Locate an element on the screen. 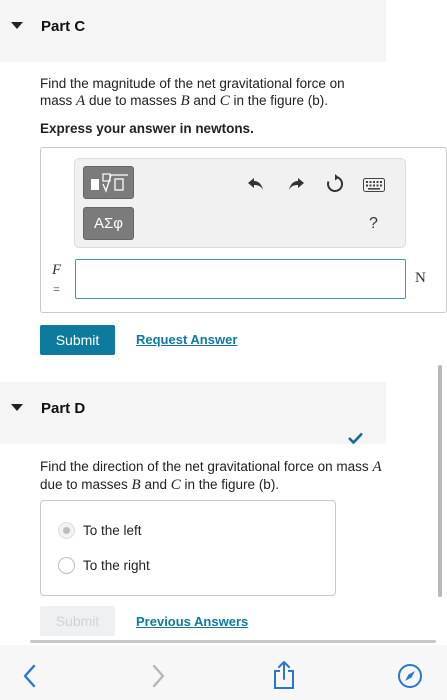 The height and width of the screenshot is (700, 447). part-c-submit-button: Submit is located at coordinates (77, 340).